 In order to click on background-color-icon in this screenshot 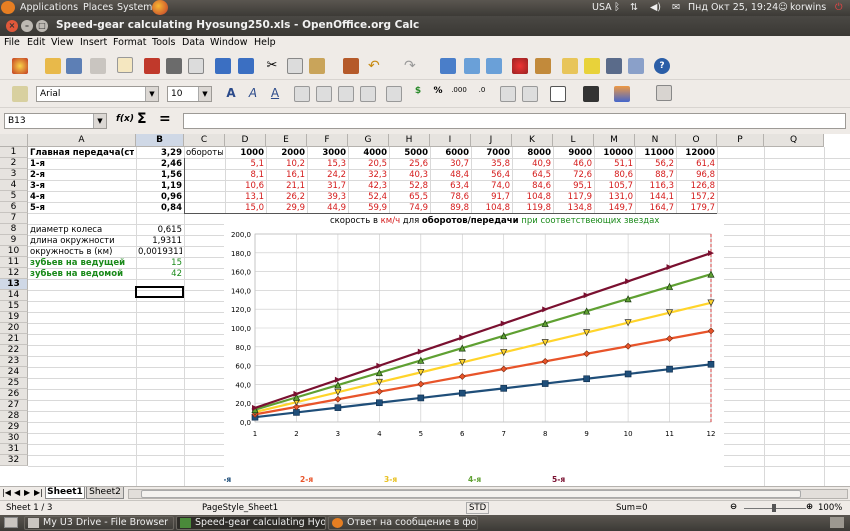, I will do `click(622, 94)`.